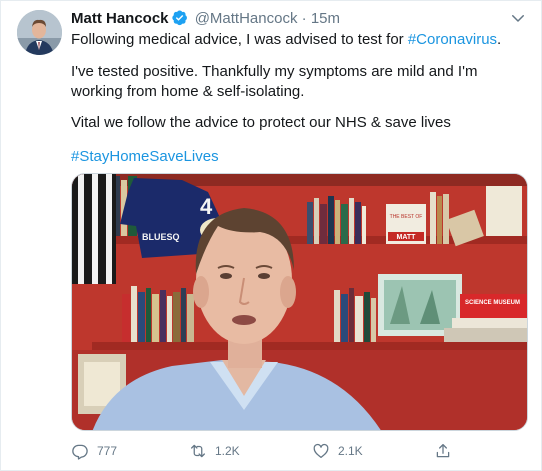 Image resolution: width=542 pixels, height=471 pixels. I want to click on retweet-icon, so click(198, 451).